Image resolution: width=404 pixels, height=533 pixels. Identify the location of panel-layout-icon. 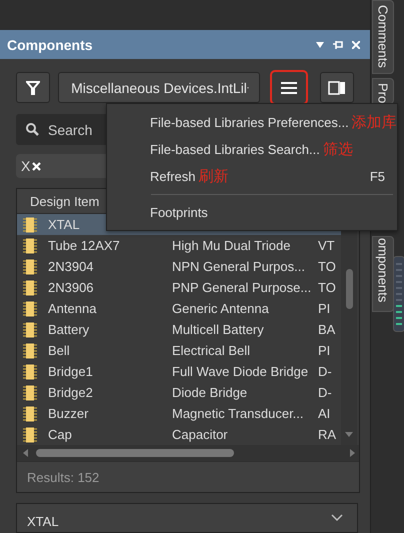
(337, 87).